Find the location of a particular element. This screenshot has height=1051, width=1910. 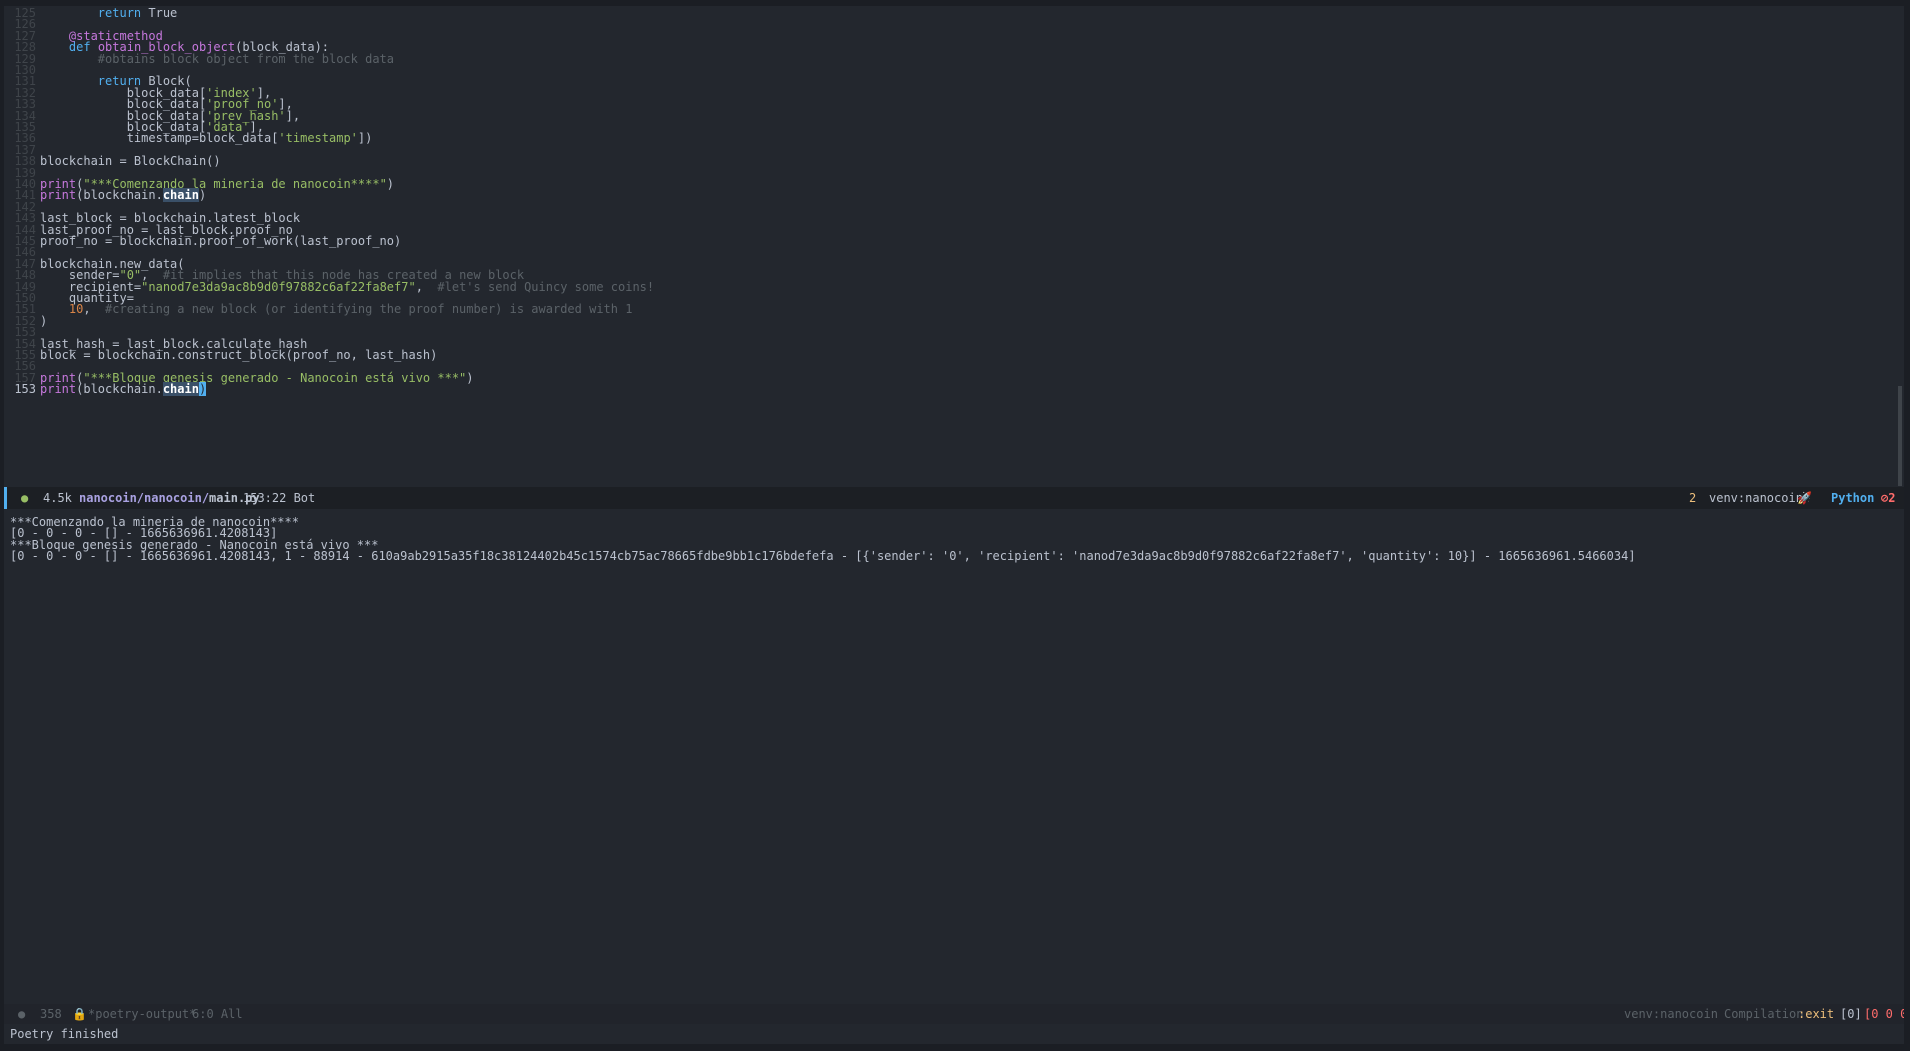

file-path: nanocoin/nanocoin/main.py is located at coordinates (169, 498).